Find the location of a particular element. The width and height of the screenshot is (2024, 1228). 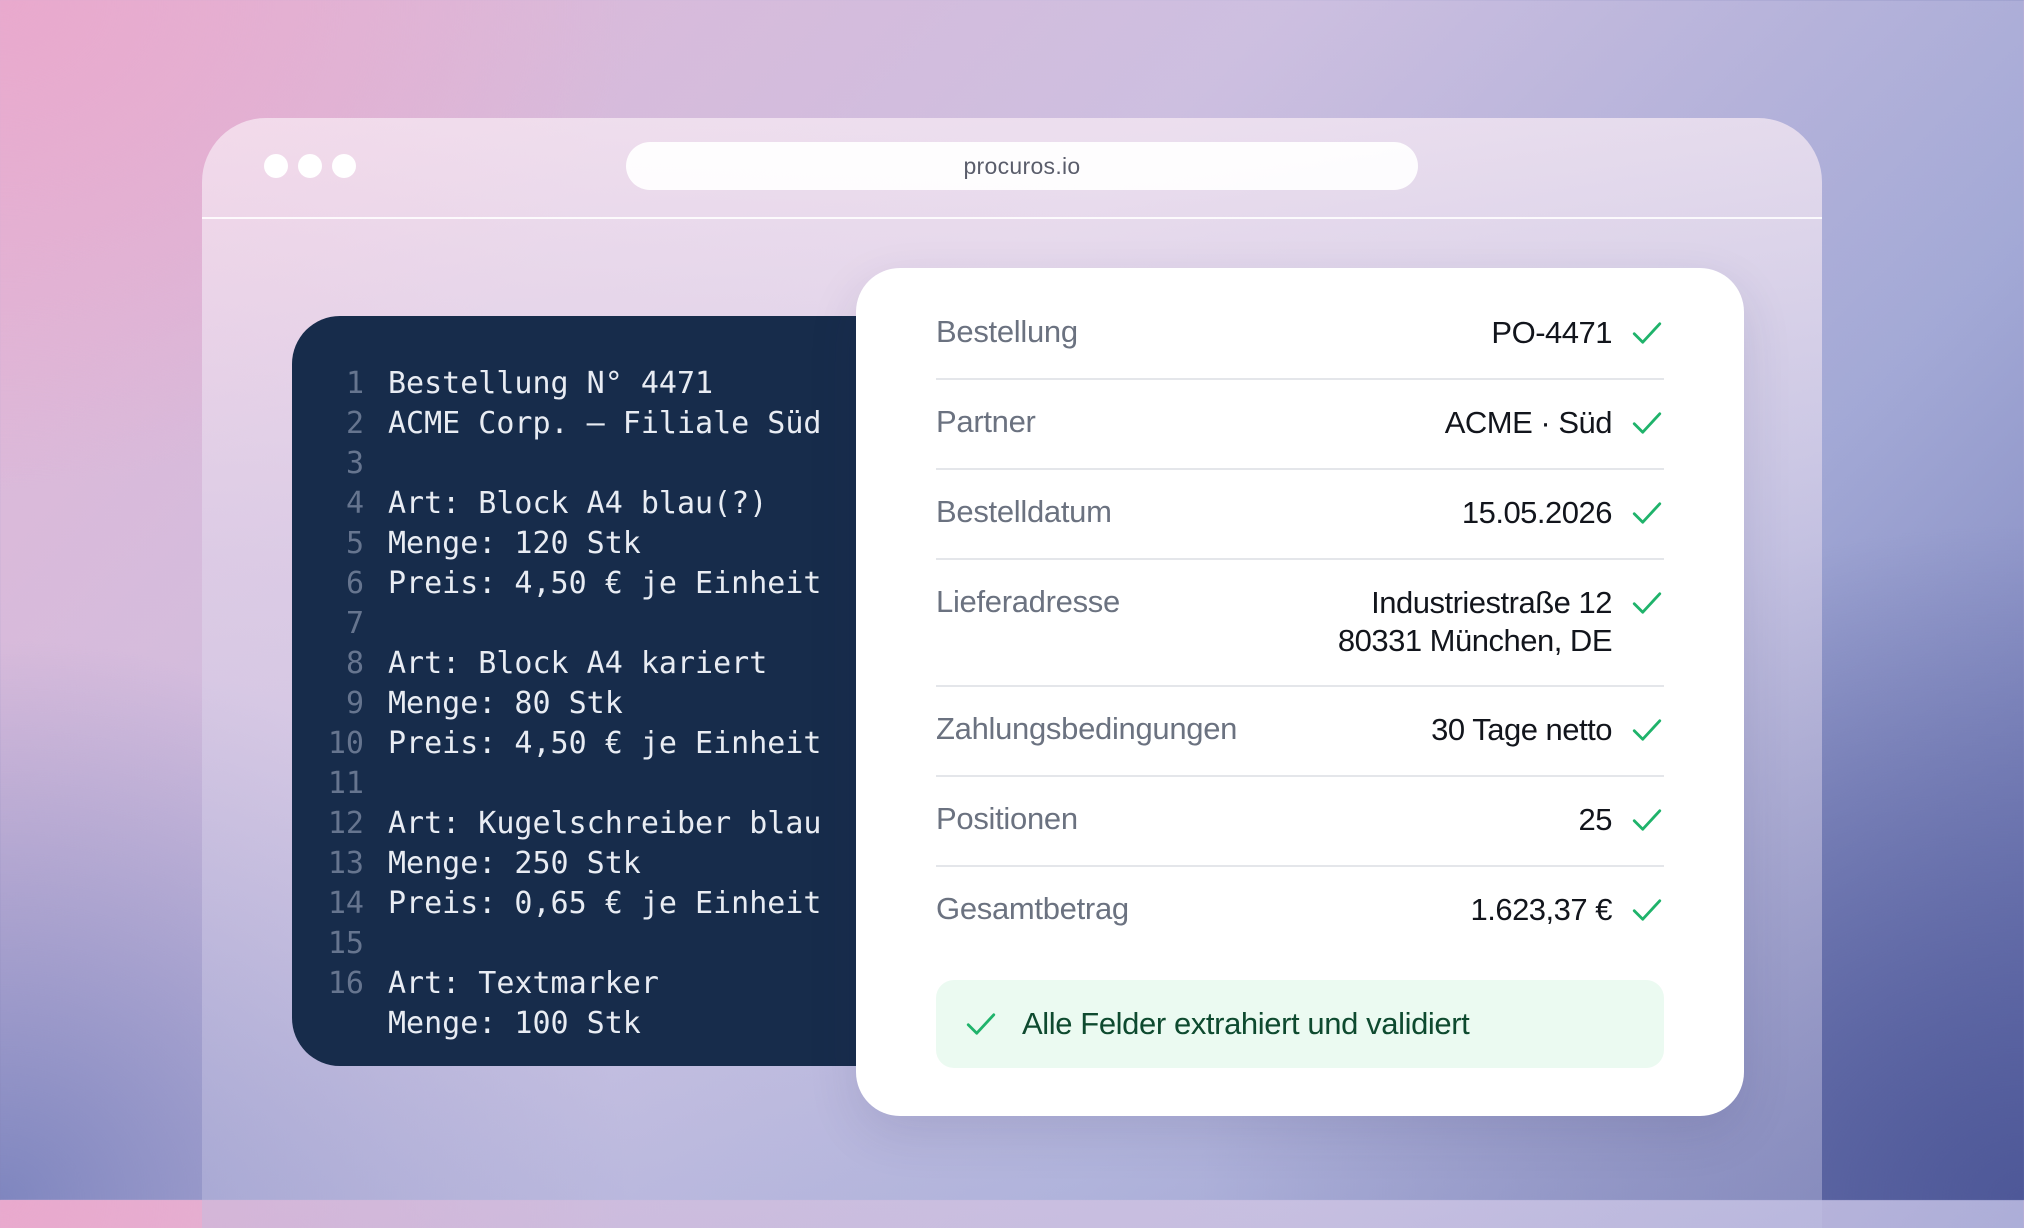

line-number: 16 is located at coordinates (345, 983).